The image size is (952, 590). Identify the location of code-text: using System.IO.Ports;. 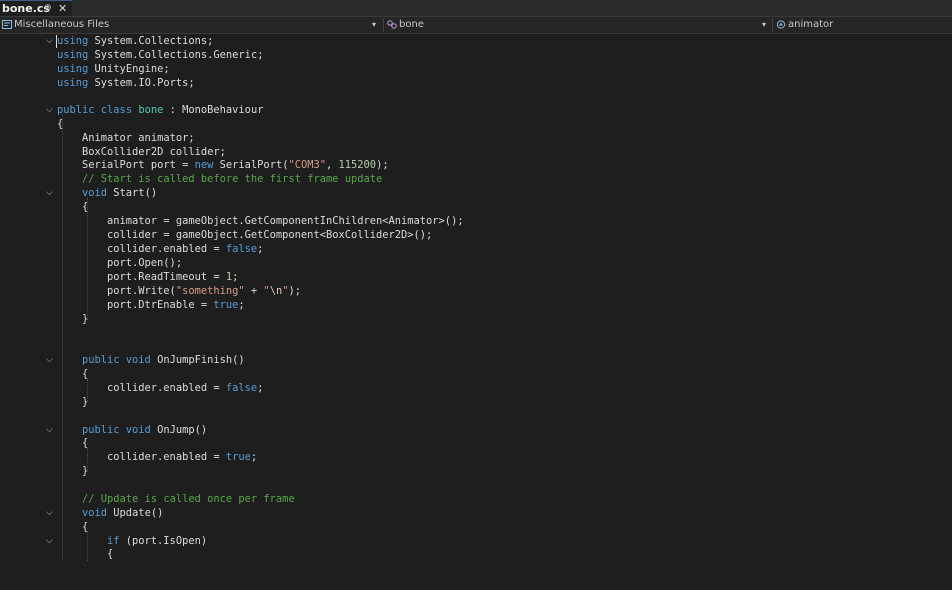
(126, 83).